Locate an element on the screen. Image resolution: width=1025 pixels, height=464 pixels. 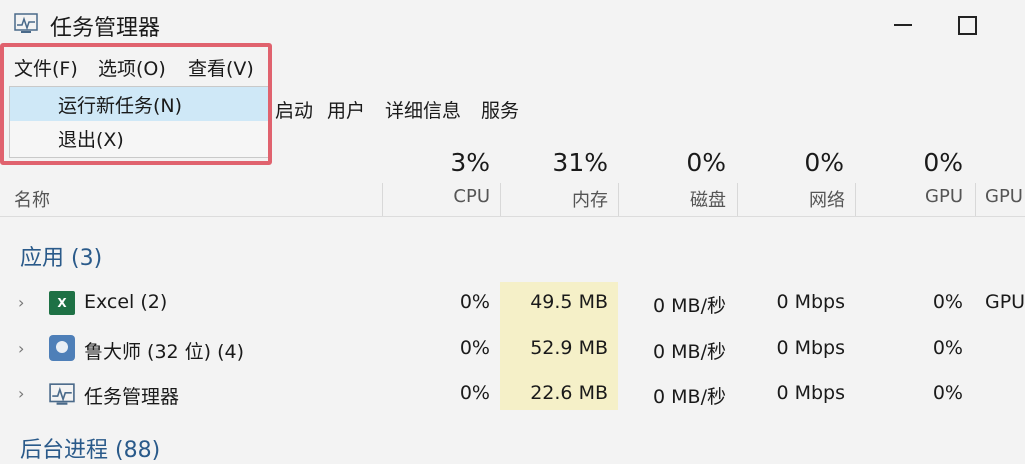
process-name: 鲁大师 (32 位) (4) is located at coordinates (164, 350).